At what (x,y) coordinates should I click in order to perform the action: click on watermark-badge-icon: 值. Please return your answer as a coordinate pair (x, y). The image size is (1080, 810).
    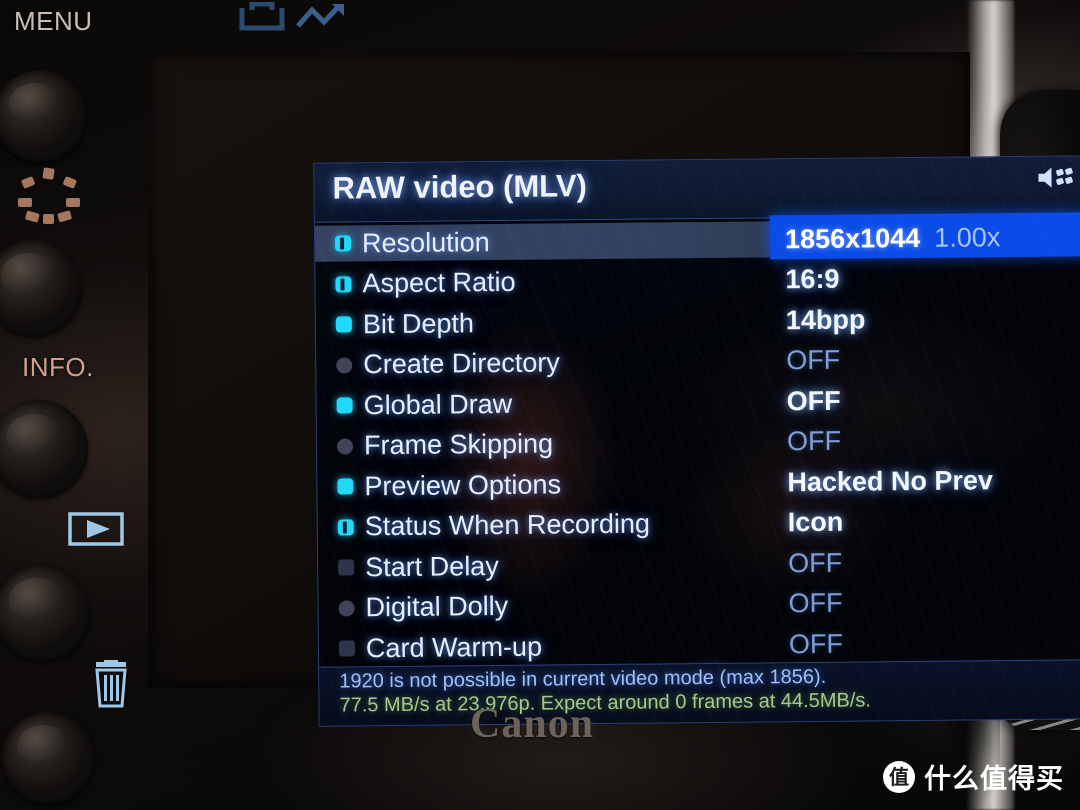
    Looking at the image, I should click on (899, 776).